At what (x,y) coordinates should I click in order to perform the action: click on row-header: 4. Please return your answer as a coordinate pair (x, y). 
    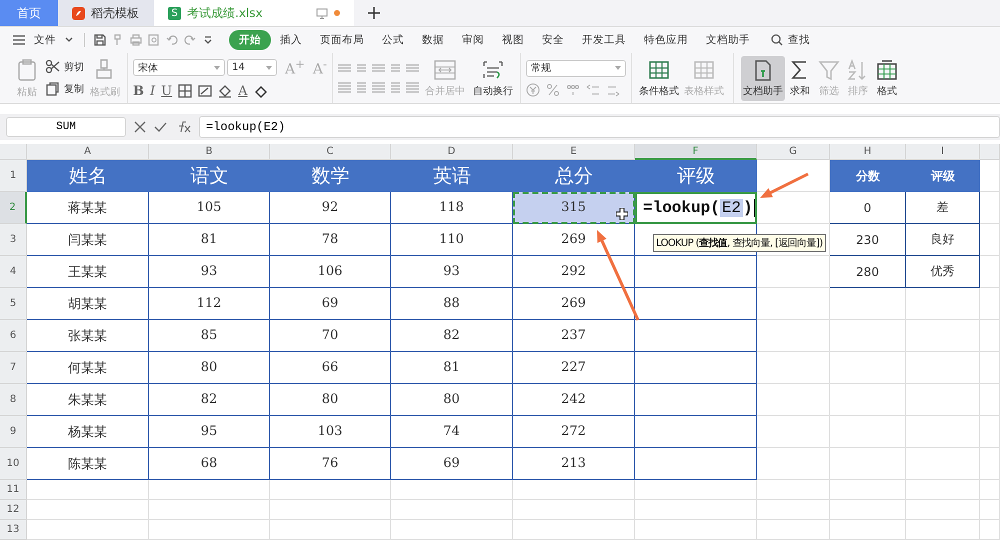
    Looking at the image, I should click on (13, 272).